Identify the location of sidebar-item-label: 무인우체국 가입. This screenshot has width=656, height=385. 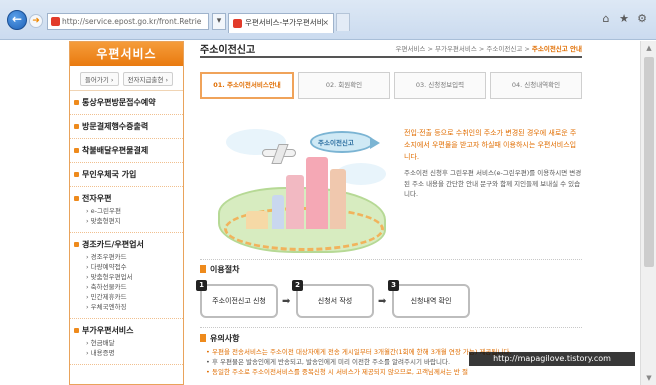
(109, 174).